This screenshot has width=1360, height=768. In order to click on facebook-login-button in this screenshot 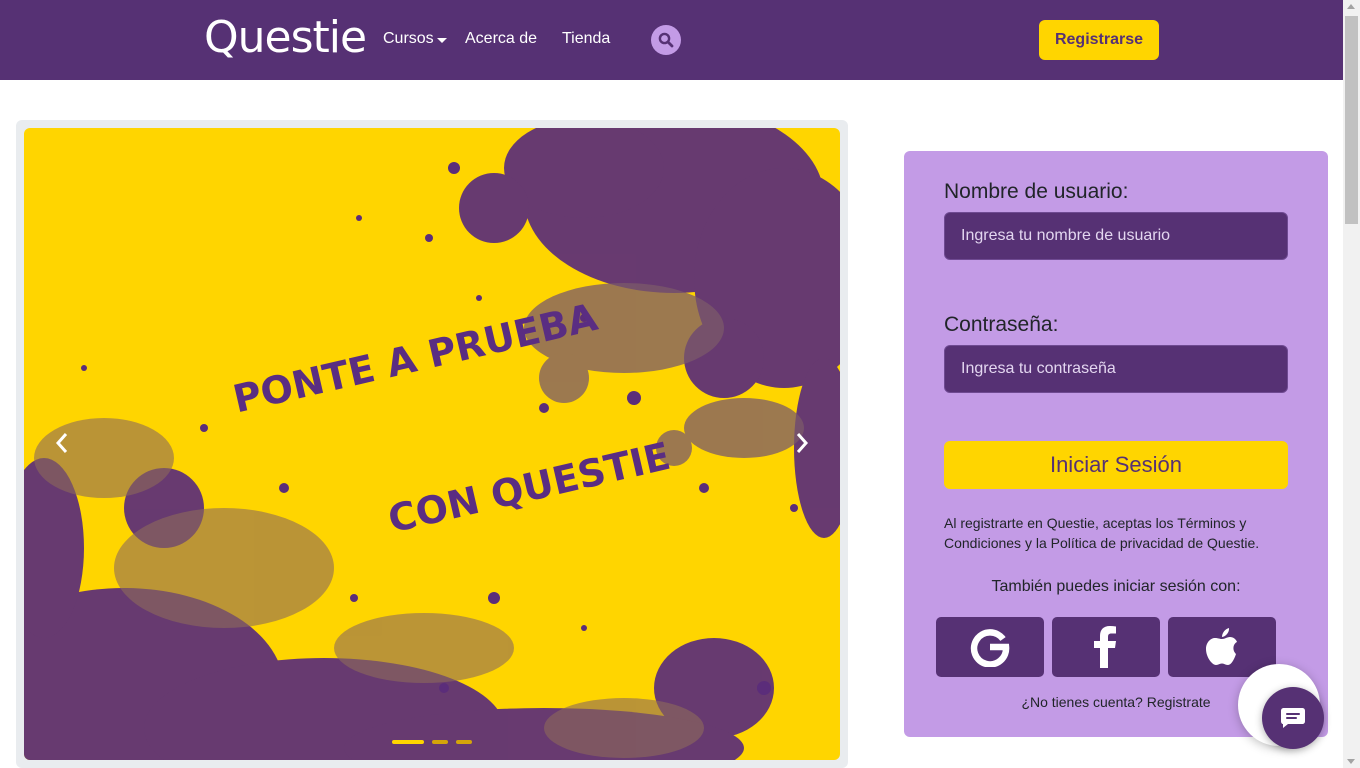, I will do `click(1106, 647)`.